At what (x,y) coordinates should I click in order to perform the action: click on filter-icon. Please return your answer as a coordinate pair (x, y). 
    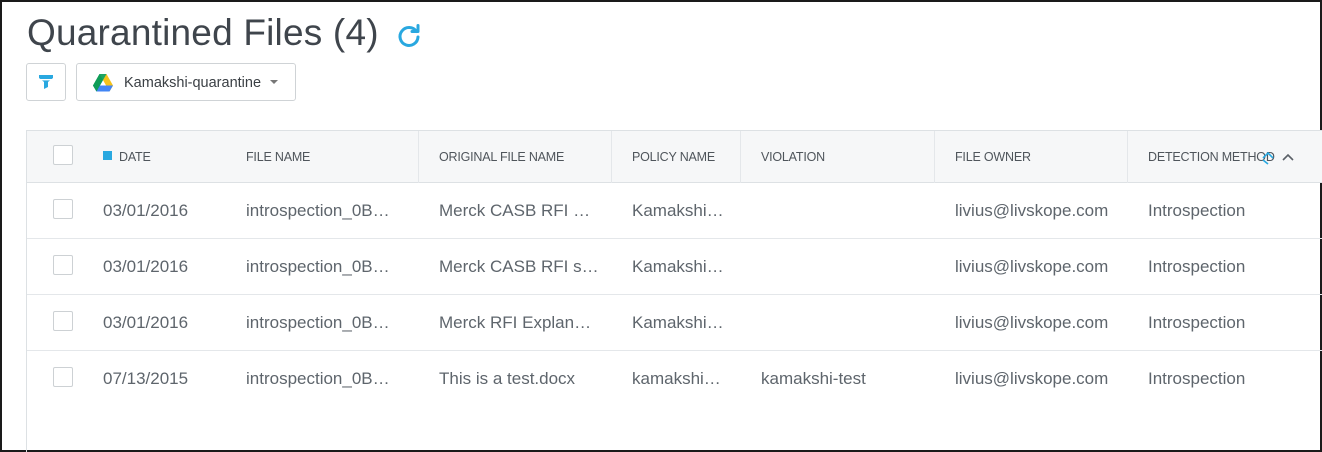
    Looking at the image, I should click on (46, 82).